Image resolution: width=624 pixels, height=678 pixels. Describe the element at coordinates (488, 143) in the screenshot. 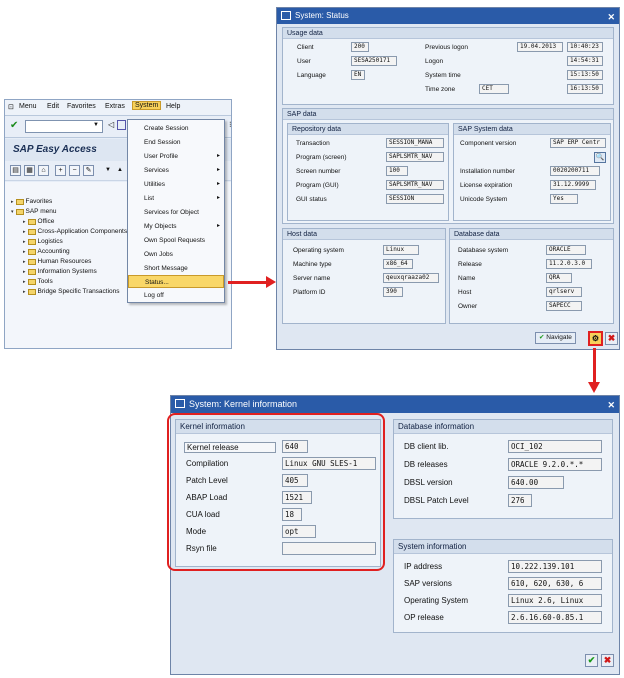

I see `component-version-label: Component version` at that location.